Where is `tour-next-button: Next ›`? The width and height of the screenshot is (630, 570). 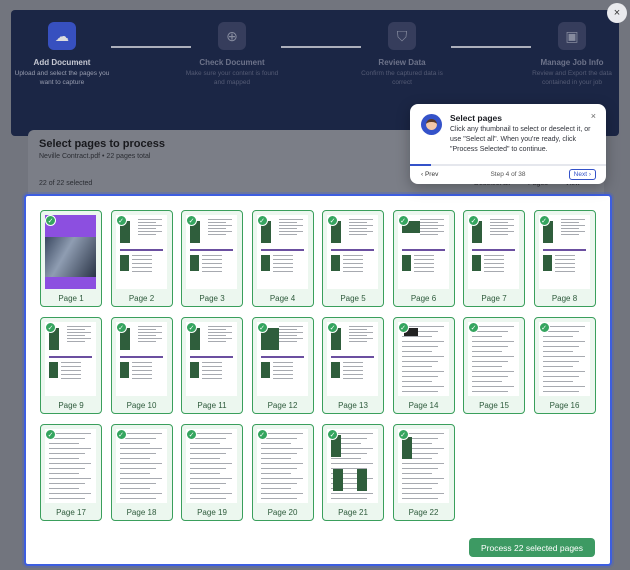 tour-next-button: Next › is located at coordinates (582, 174).